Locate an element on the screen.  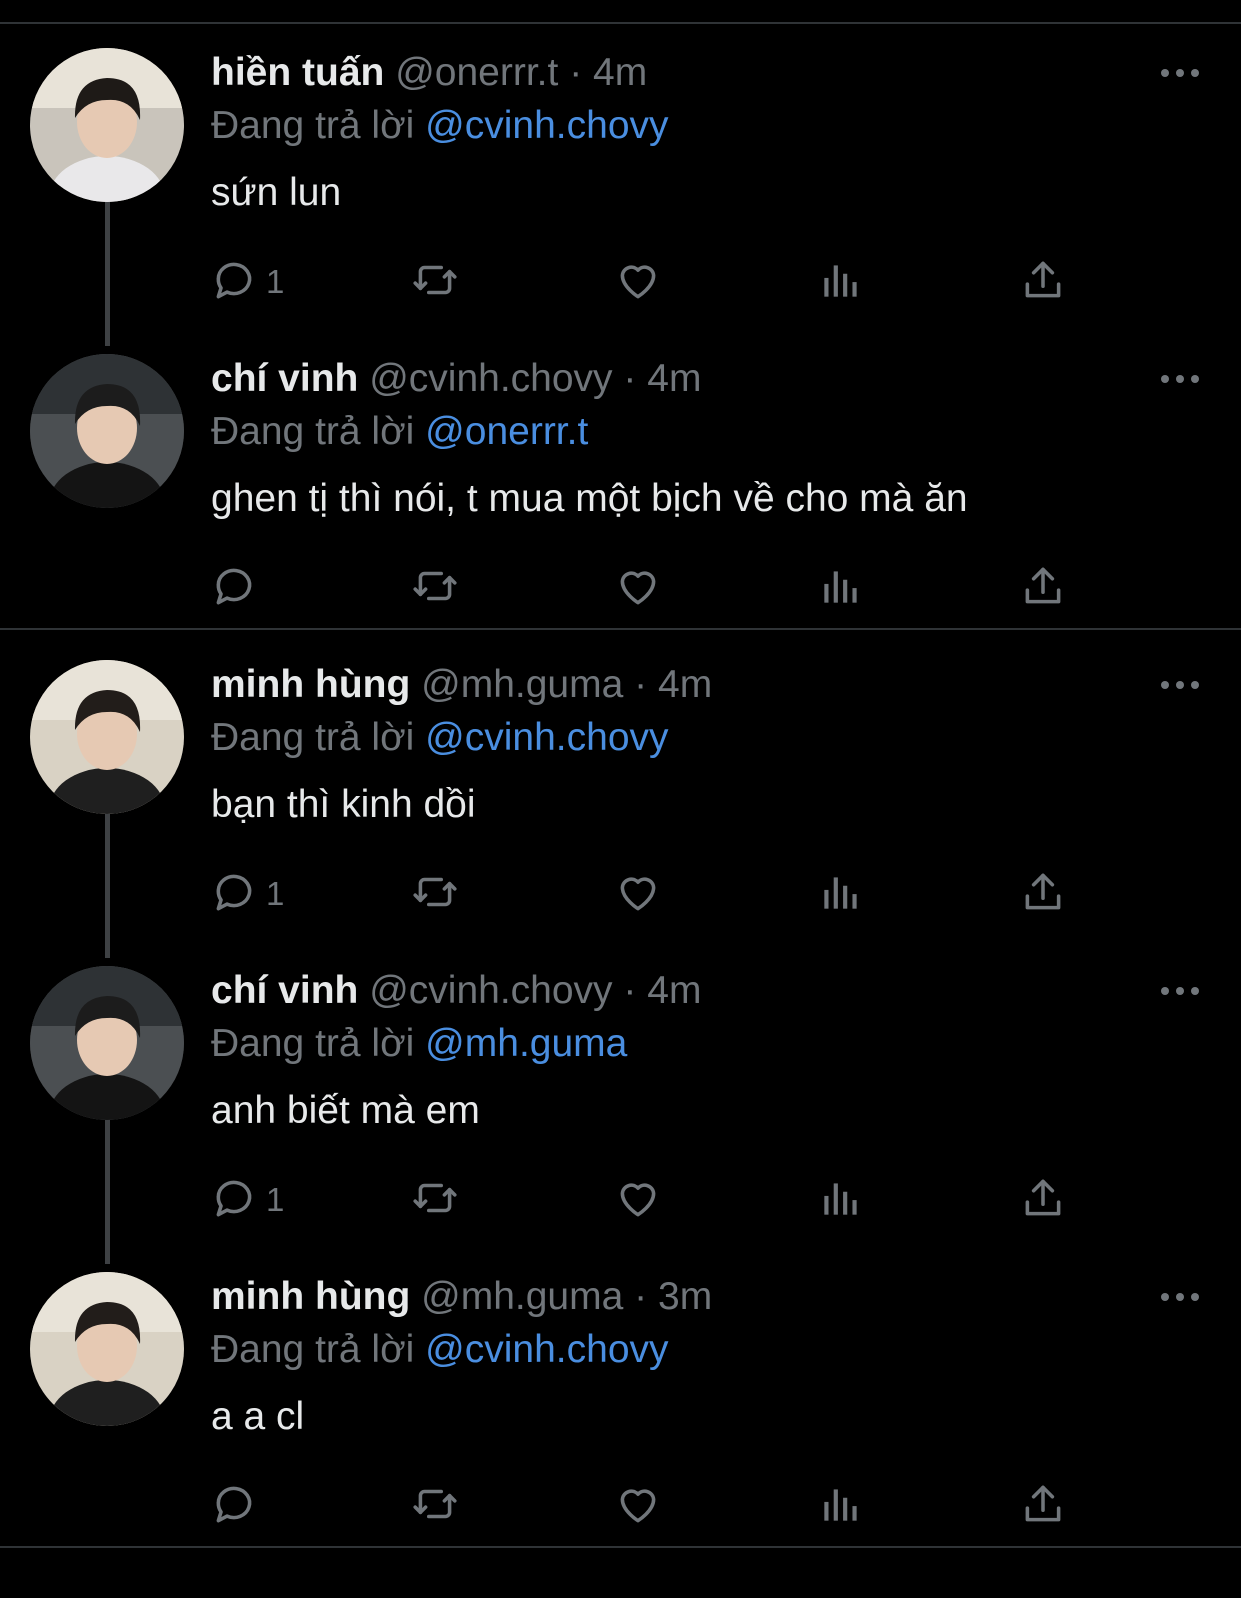
mention-link: @mh.guma is located at coordinates (526, 1043).